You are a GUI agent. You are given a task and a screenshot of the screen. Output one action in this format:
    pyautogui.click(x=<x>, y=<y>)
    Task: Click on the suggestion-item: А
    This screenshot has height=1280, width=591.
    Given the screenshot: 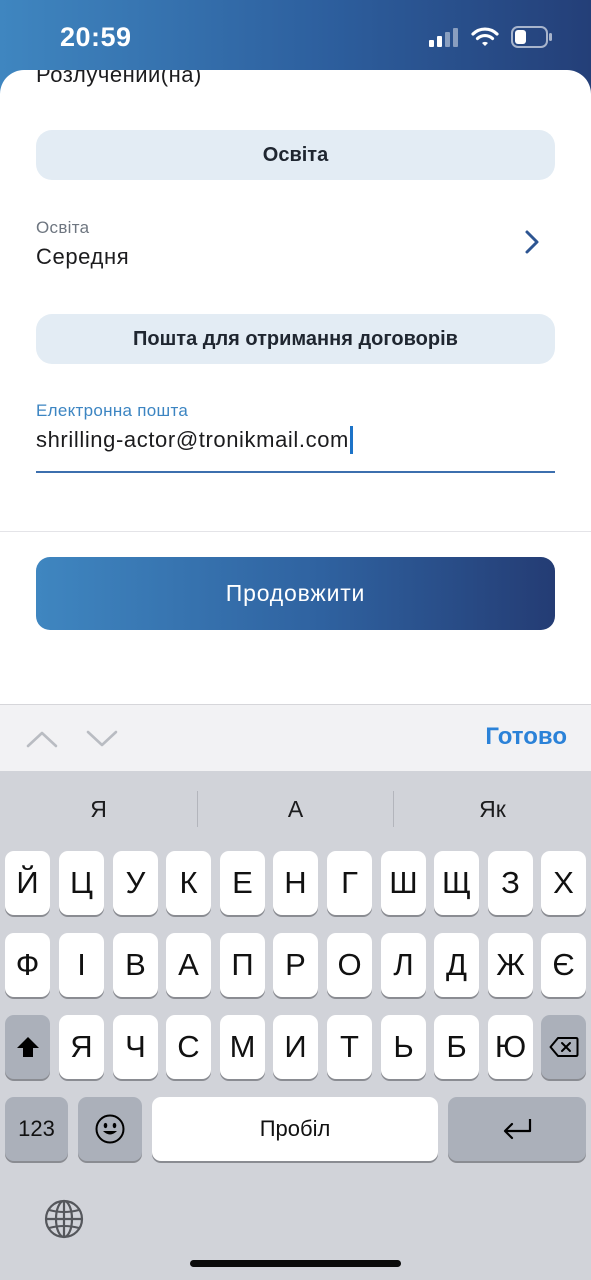 What is the action you would take?
    pyautogui.click(x=295, y=809)
    